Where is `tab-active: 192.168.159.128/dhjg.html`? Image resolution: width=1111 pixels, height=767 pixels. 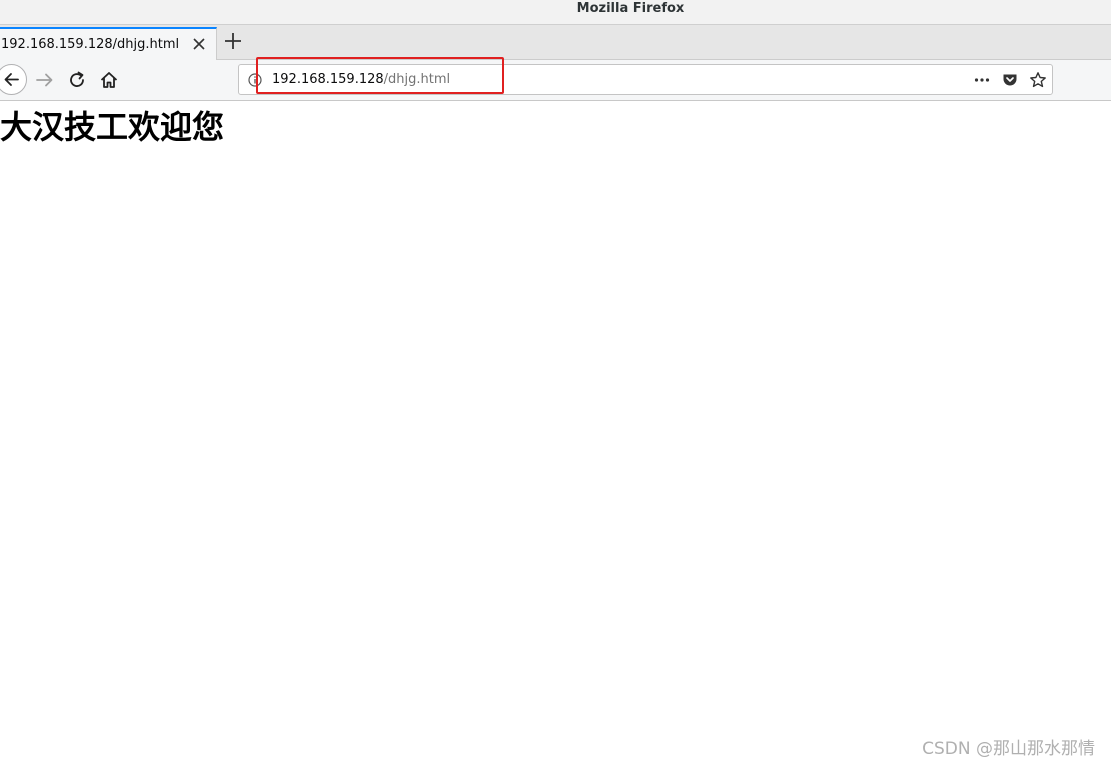 tab-active: 192.168.159.128/dhjg.html is located at coordinates (108, 43).